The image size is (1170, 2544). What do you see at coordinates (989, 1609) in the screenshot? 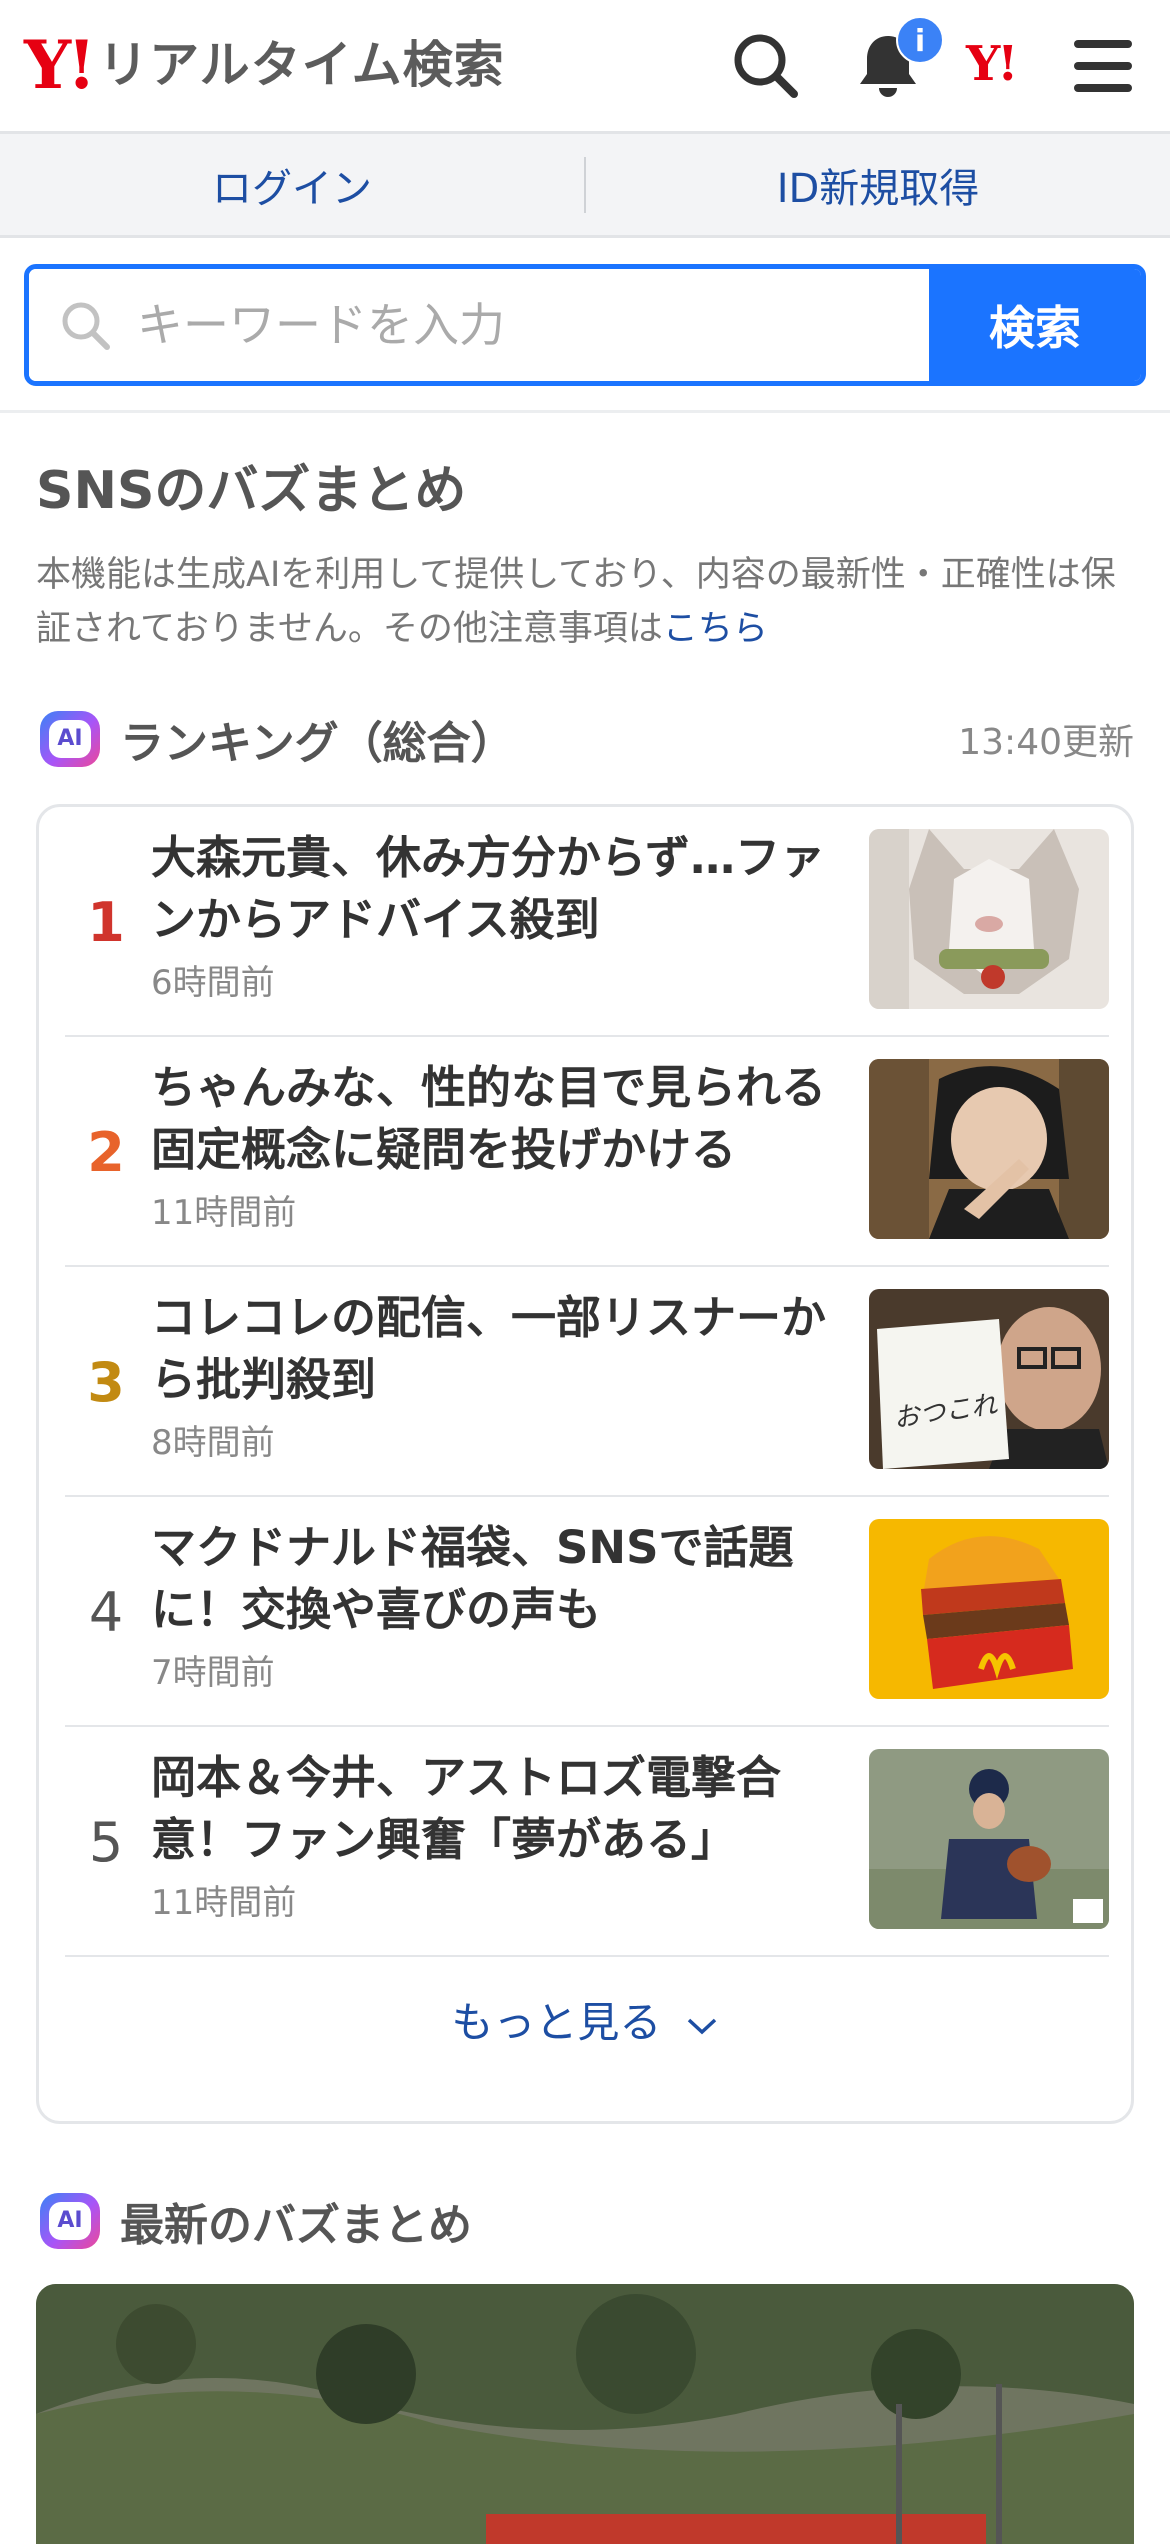
I see `burger-thumbnail` at bounding box center [989, 1609].